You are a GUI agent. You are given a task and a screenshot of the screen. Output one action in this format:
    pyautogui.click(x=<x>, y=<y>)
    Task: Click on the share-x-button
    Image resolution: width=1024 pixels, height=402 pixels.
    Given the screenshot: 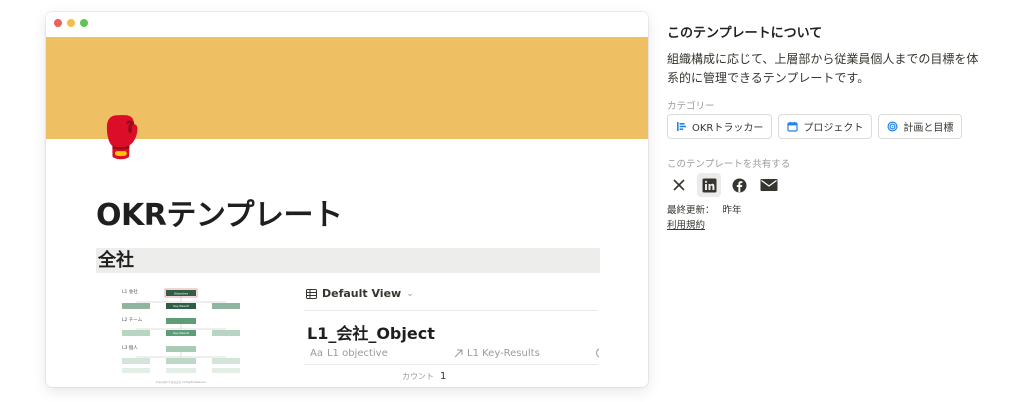 What is the action you would take?
    pyautogui.click(x=679, y=185)
    